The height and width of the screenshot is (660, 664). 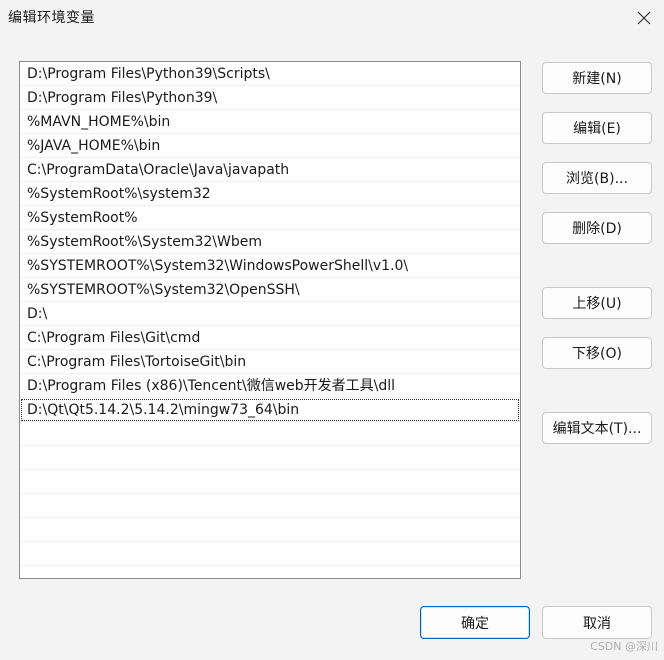 What do you see at coordinates (270, 338) in the screenshot?
I see `list-item: C:\Program Files\Git\cmd` at bounding box center [270, 338].